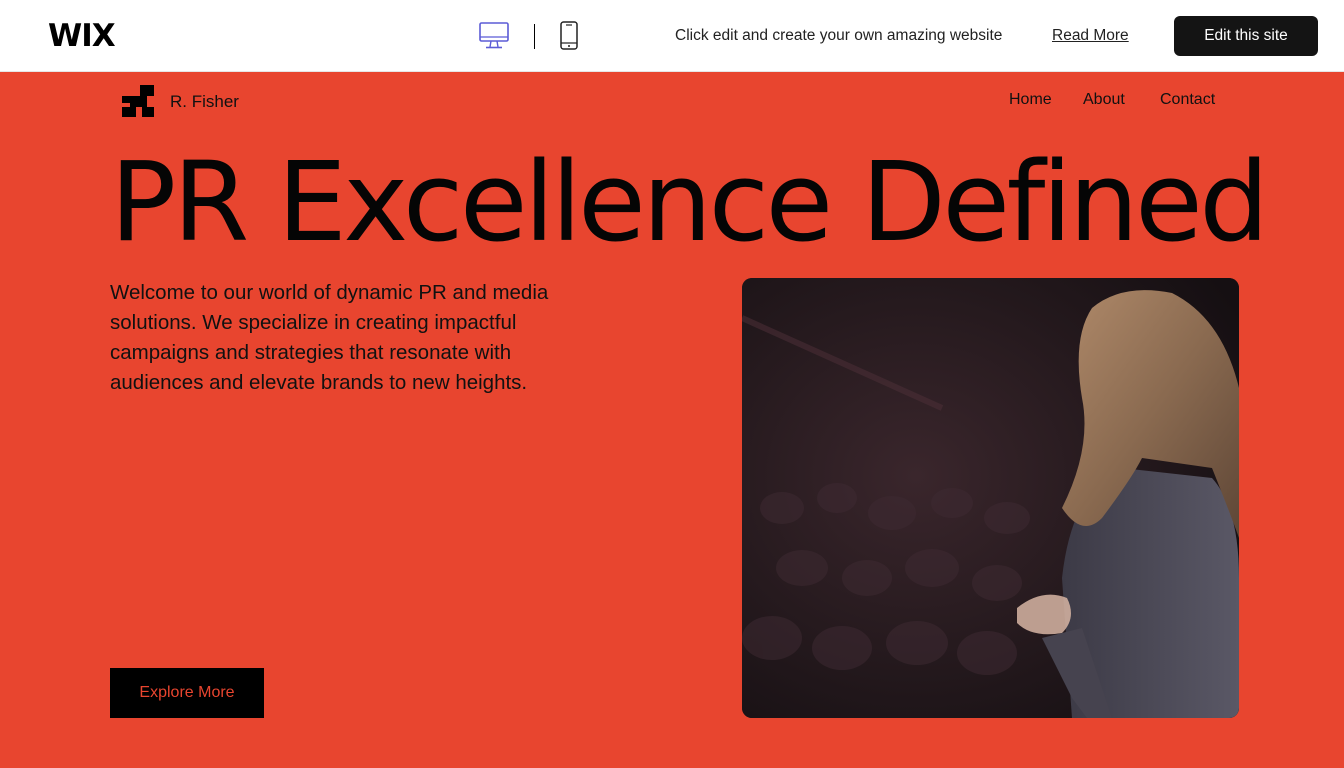 Image resolution: width=1344 pixels, height=768 pixels. What do you see at coordinates (187, 693) in the screenshot?
I see `explore-more-button: Explore More` at bounding box center [187, 693].